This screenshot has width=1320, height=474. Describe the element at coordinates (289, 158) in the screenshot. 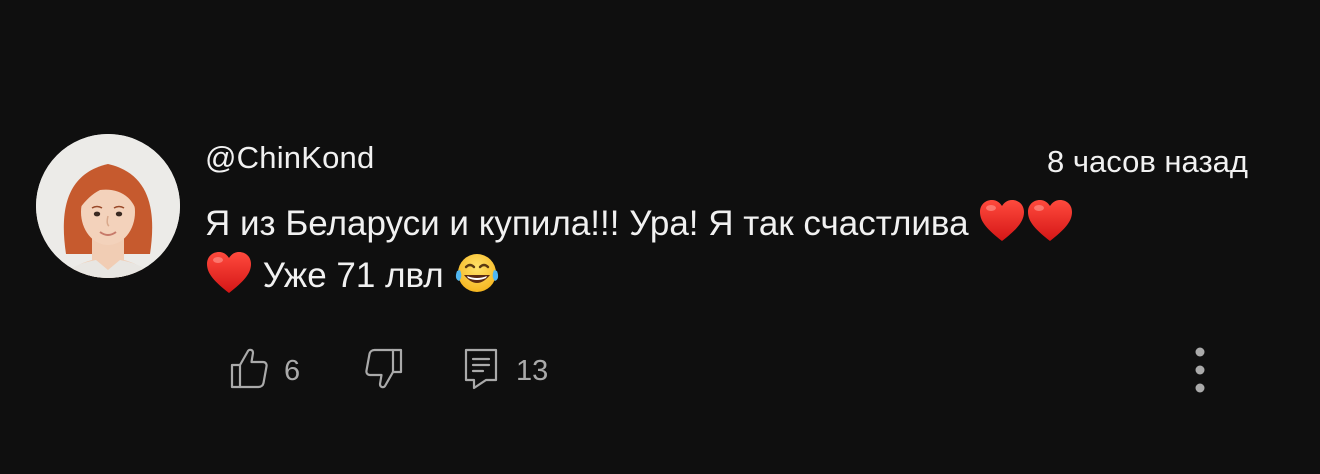

I see `comment-author: @ChinKond` at that location.